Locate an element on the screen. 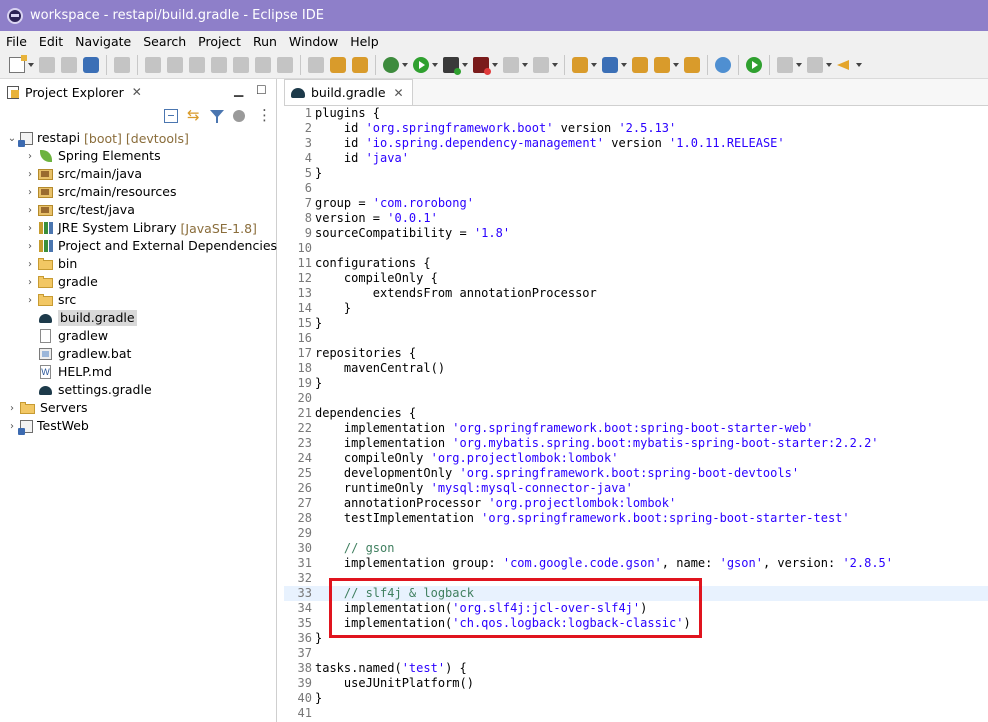  code-line: 38 tasks.named('test') { is located at coordinates (636, 668).